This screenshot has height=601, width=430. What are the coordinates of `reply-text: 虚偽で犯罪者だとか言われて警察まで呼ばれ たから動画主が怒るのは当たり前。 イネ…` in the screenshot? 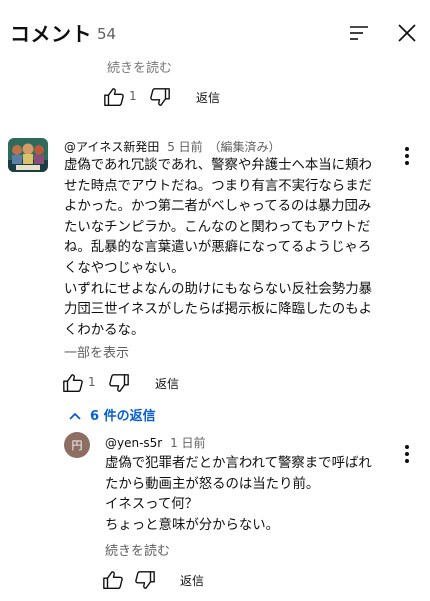 It's located at (250, 495).